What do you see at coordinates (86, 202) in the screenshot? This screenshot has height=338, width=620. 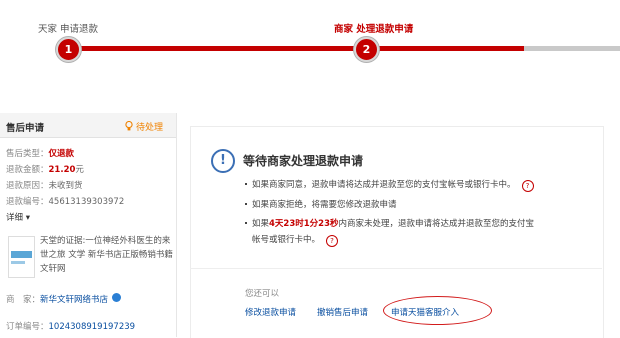 I see `refund-number-value: 45613139303972` at bounding box center [86, 202].